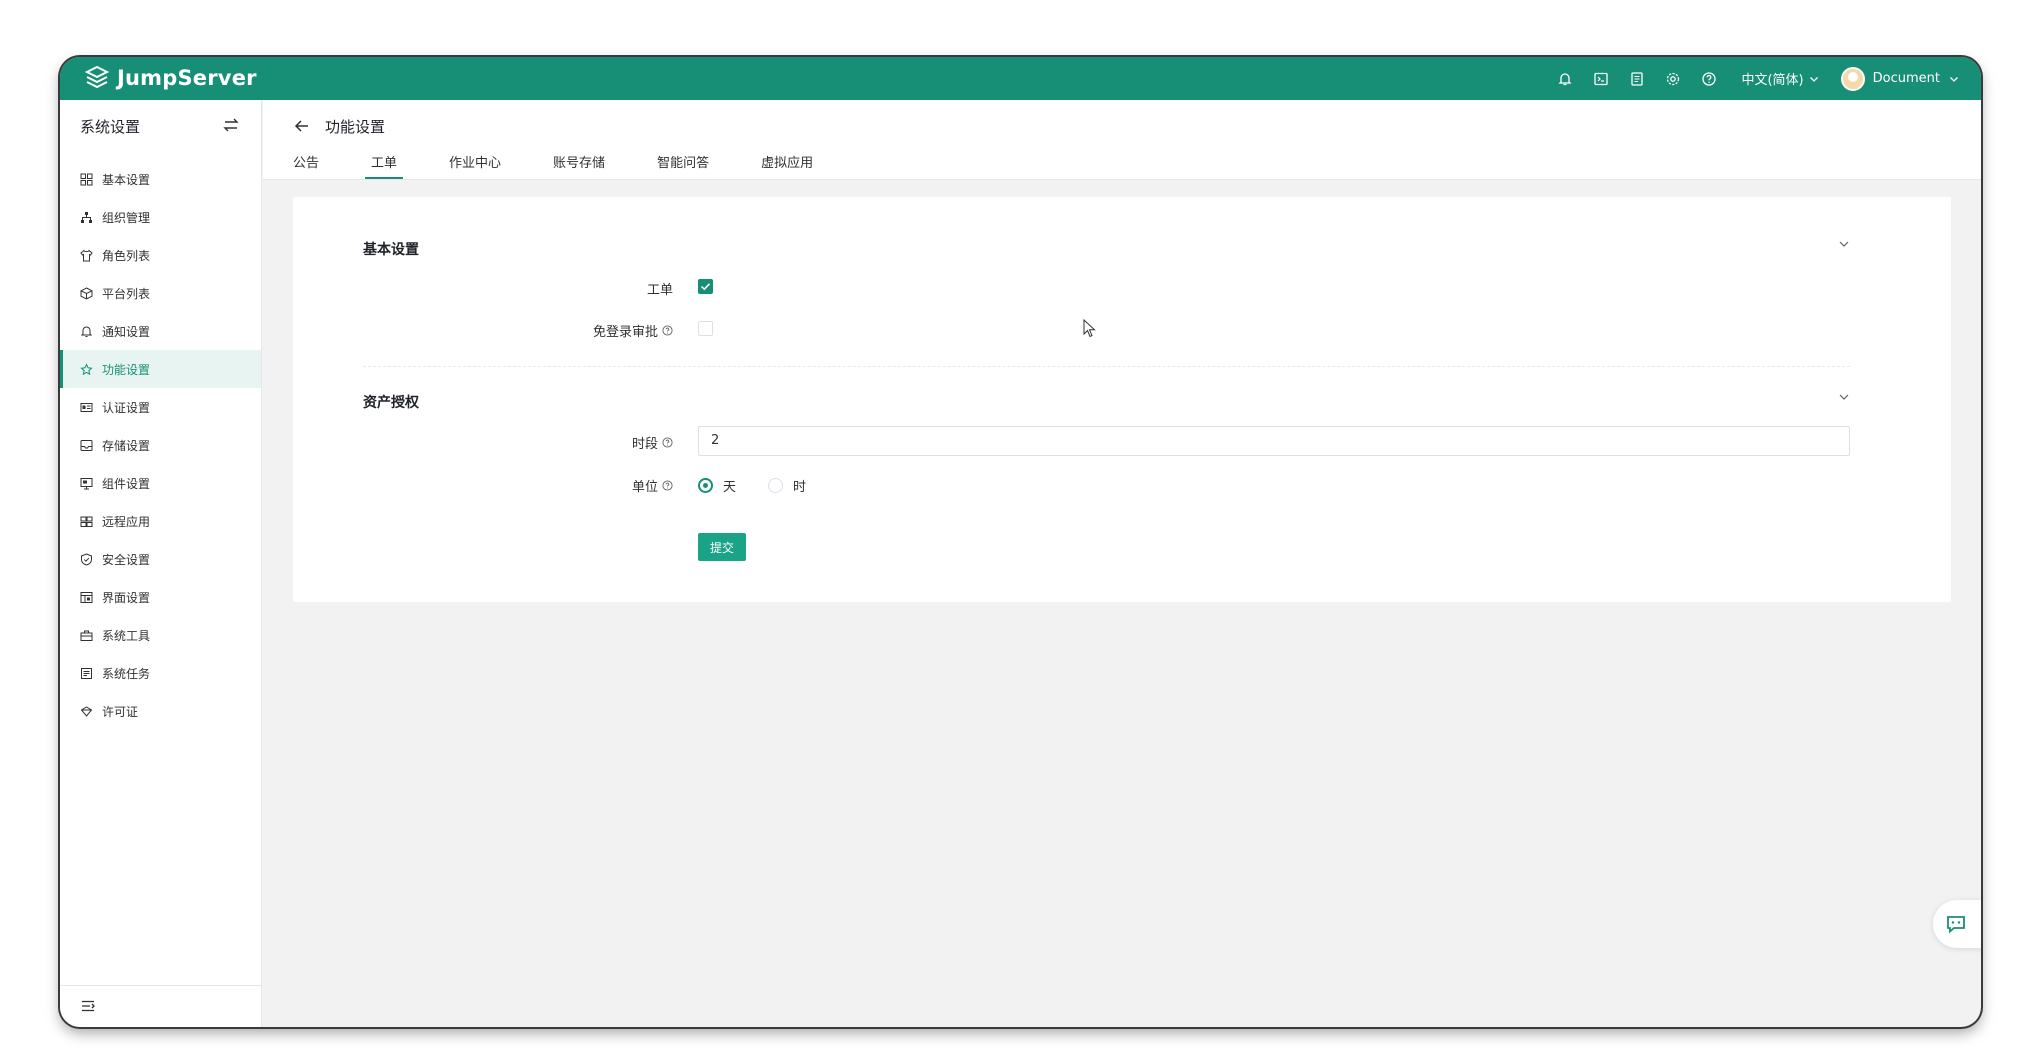  I want to click on monitor-icon, so click(86, 483).